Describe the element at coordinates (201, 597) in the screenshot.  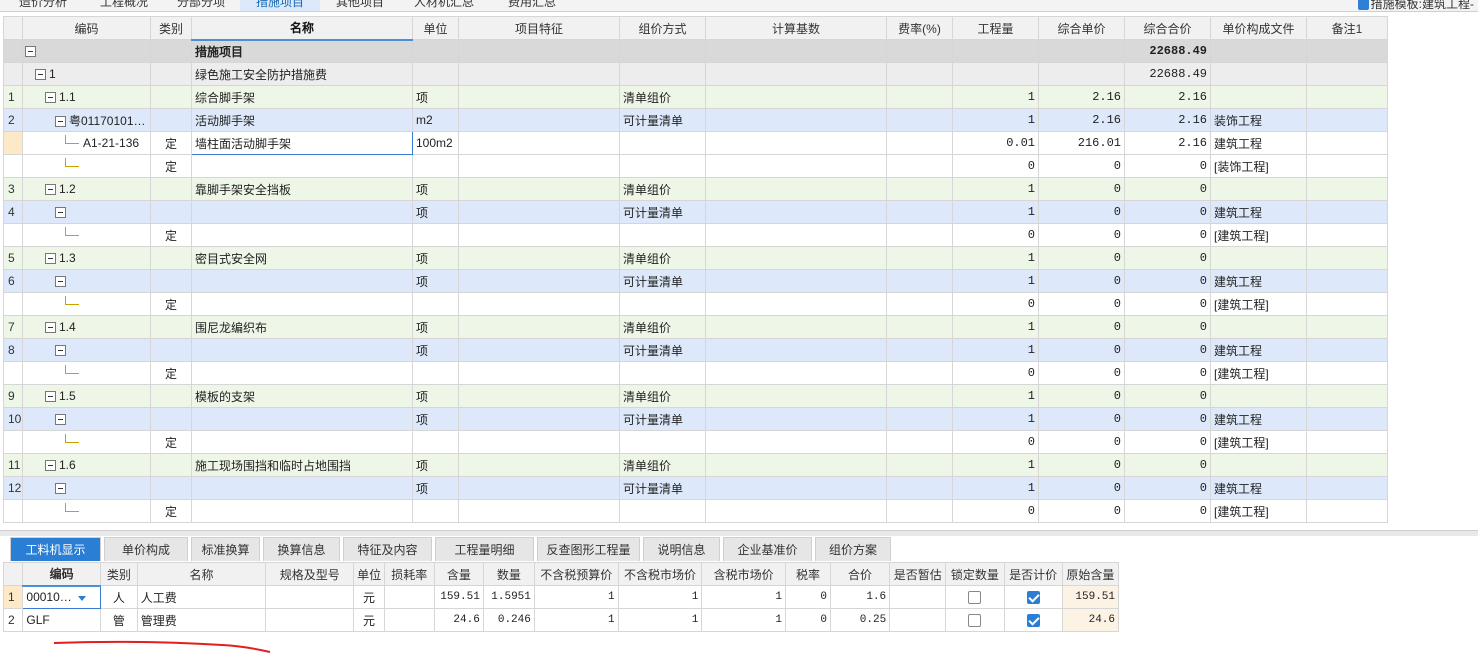
I see `sub-cell-name: 人工费` at that location.